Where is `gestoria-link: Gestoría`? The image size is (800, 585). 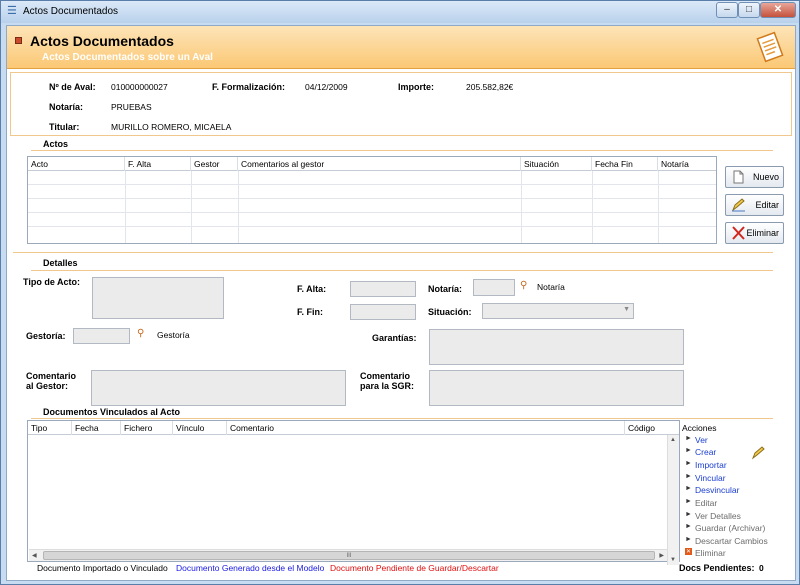 gestoria-link: Gestoría is located at coordinates (173, 335).